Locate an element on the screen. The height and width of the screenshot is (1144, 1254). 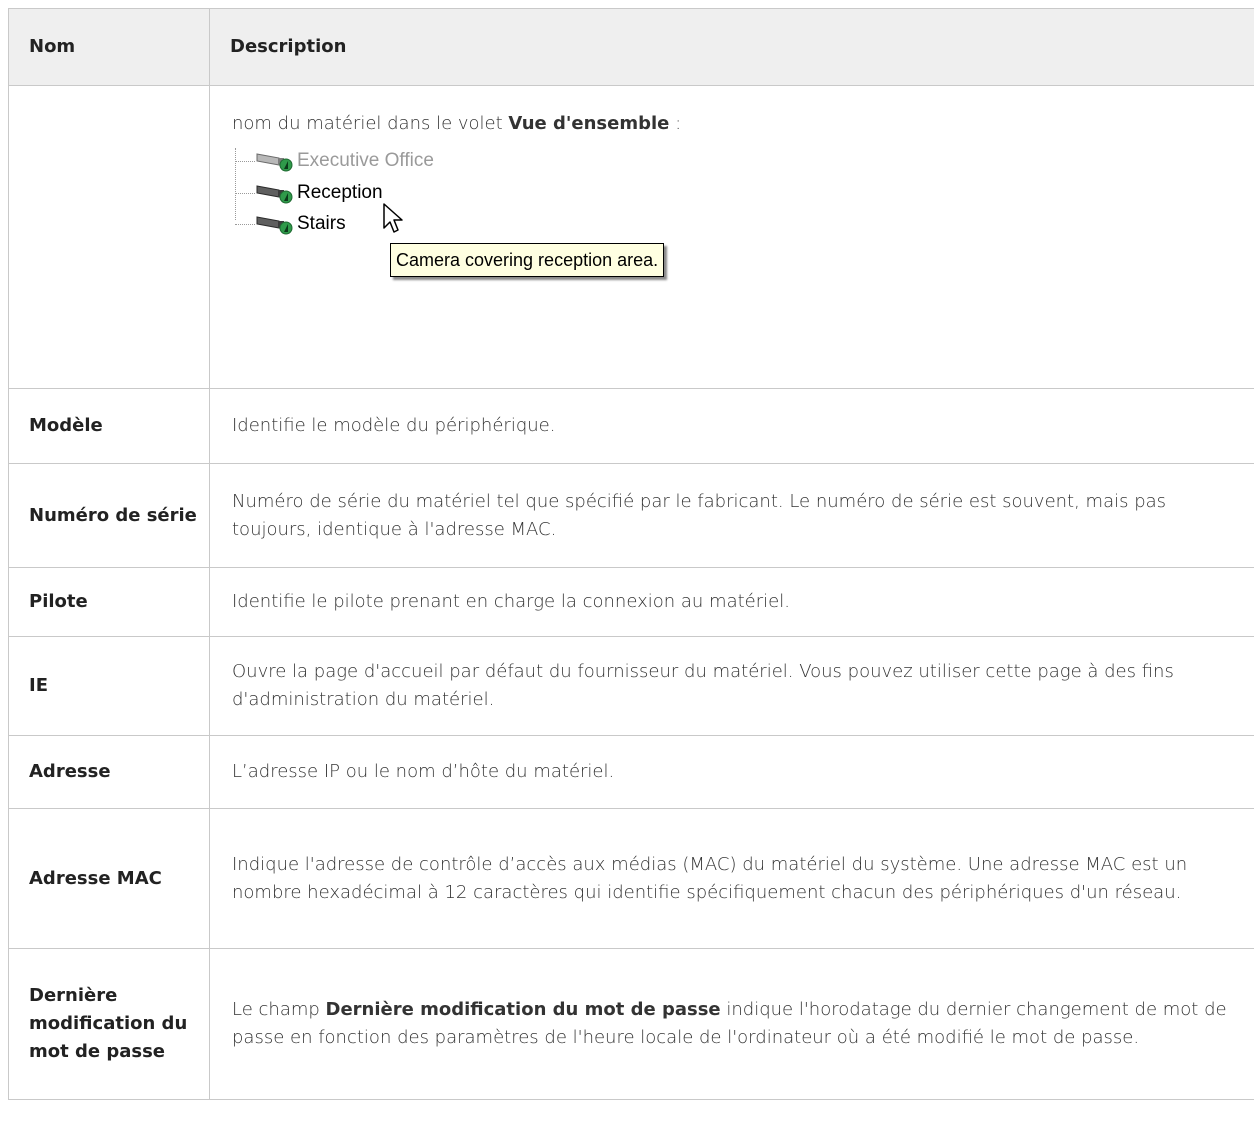
header-description: Description is located at coordinates (731, 47).